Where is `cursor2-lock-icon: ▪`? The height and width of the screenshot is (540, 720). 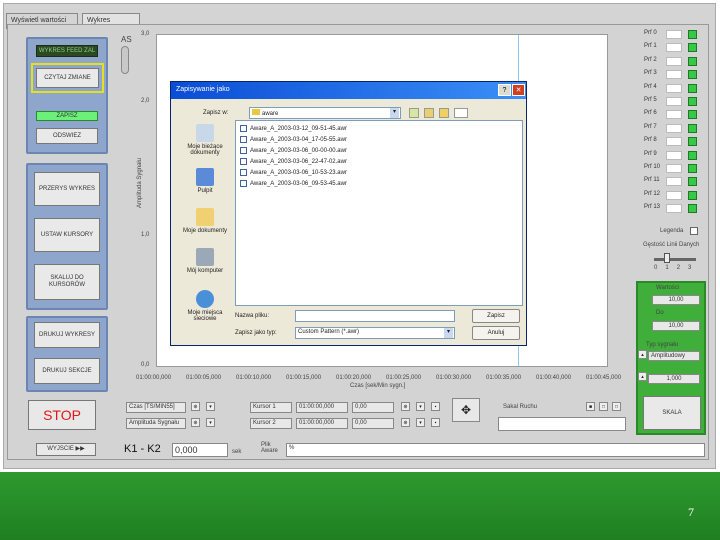 cursor2-lock-icon: ▪ is located at coordinates (435, 422).